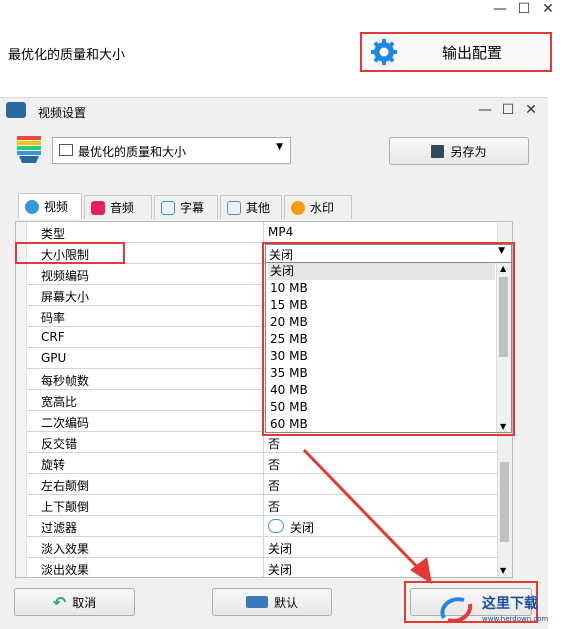 This screenshot has width=564, height=629. Describe the element at coordinates (298, 207) in the screenshot. I see `watermark-icon` at that location.